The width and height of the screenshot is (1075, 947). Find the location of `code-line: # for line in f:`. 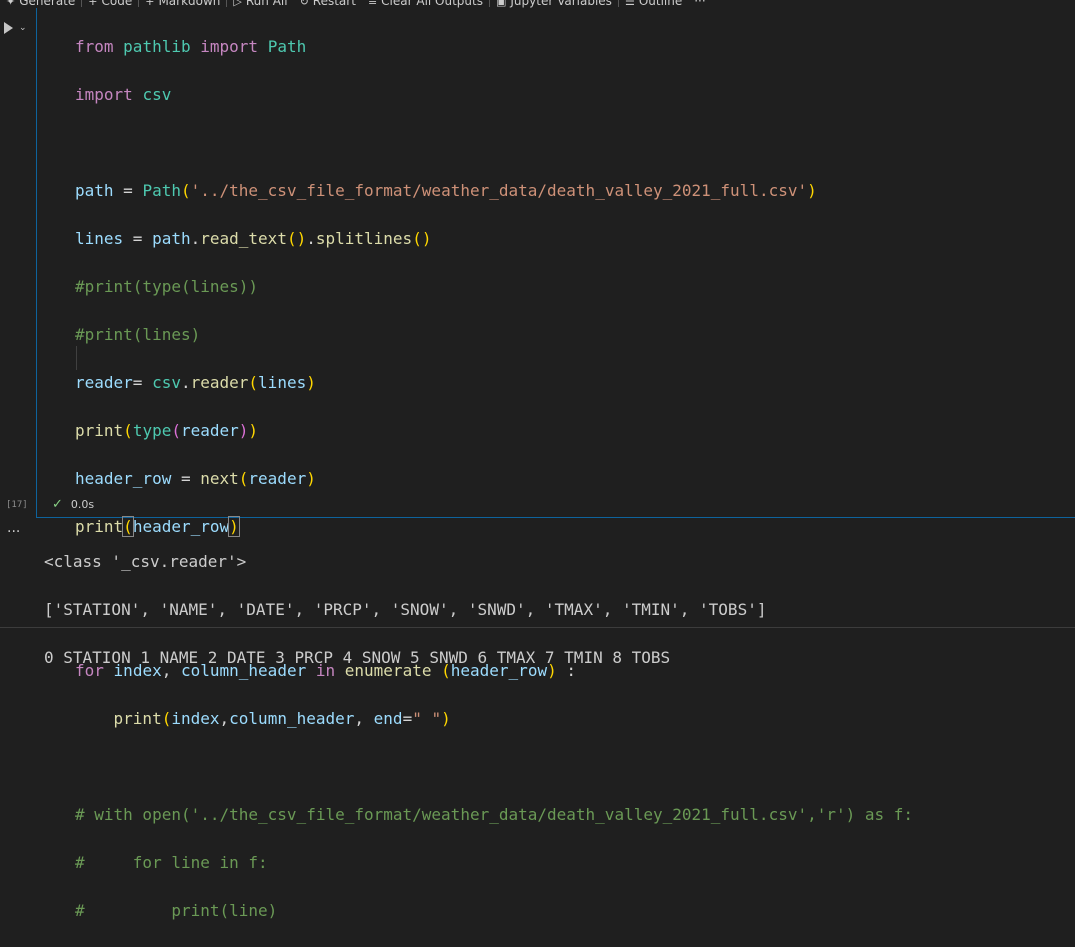

code-line: # for line in f: is located at coordinates (171, 862).